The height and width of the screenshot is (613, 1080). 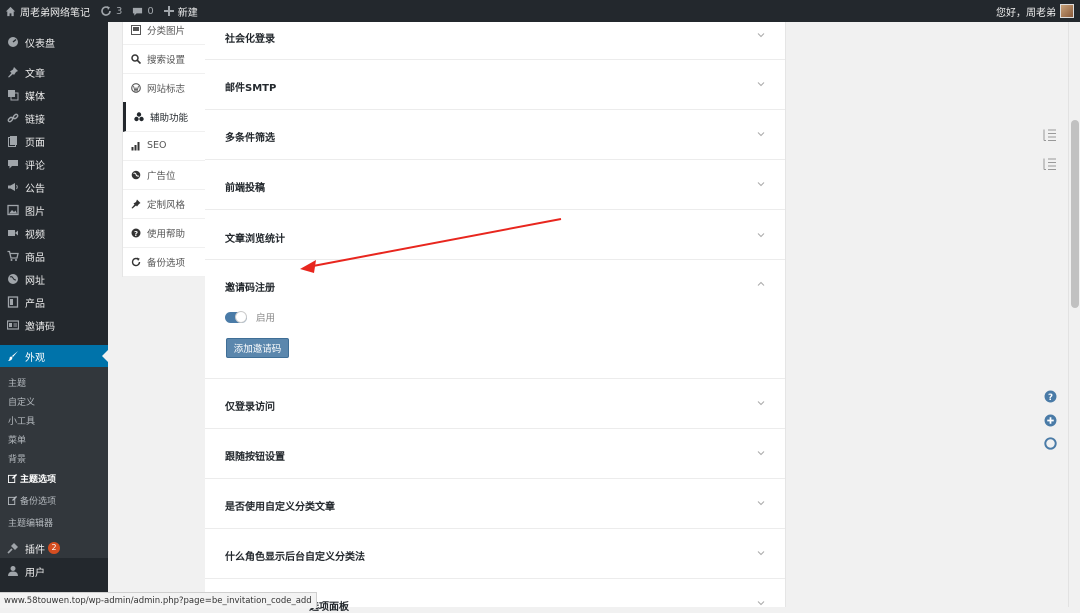 What do you see at coordinates (495, 403) in the screenshot?
I see `section-login-only: 仅登录访问` at bounding box center [495, 403].